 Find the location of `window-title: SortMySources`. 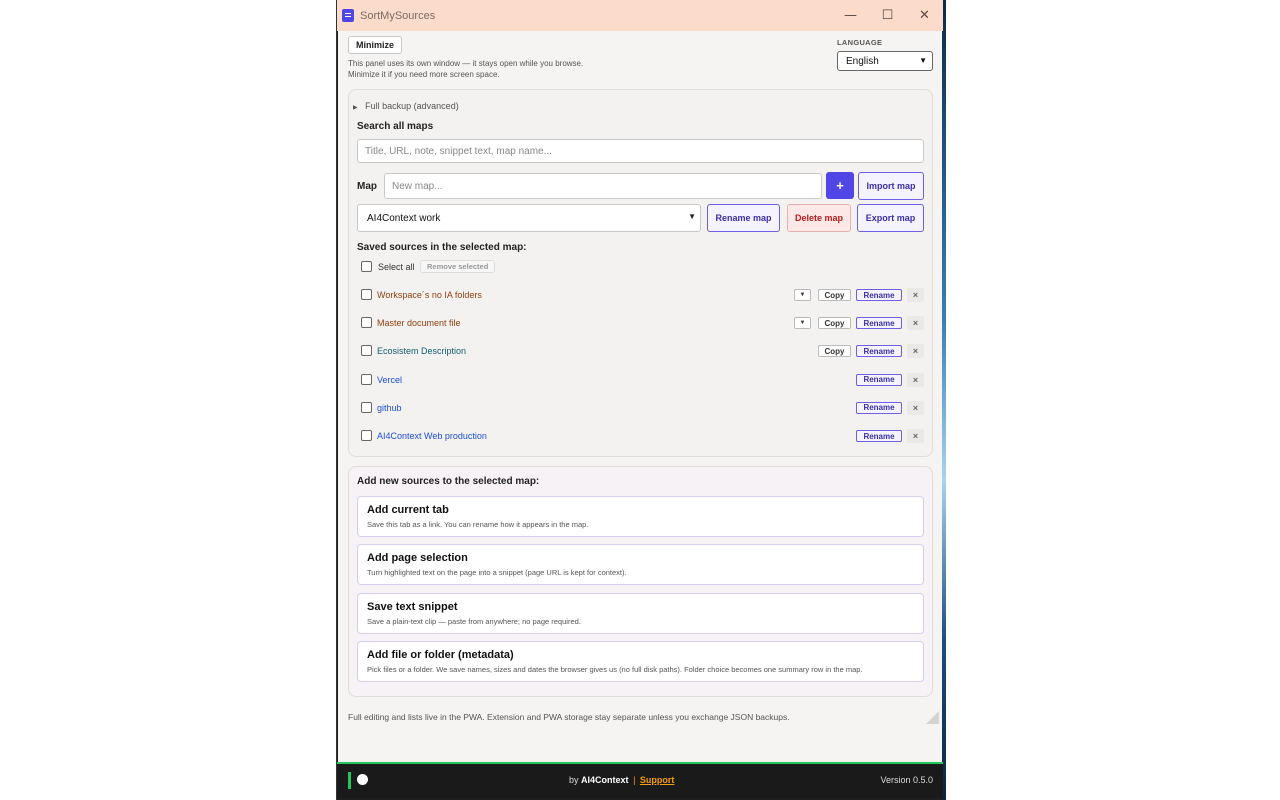

window-title: SortMySources is located at coordinates (398, 15).